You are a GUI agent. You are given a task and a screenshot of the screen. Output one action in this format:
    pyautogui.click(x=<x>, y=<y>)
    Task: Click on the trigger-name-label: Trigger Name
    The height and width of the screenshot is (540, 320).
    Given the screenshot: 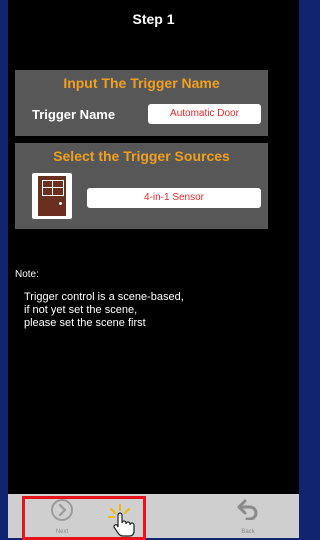 What is the action you would take?
    pyautogui.click(x=74, y=114)
    